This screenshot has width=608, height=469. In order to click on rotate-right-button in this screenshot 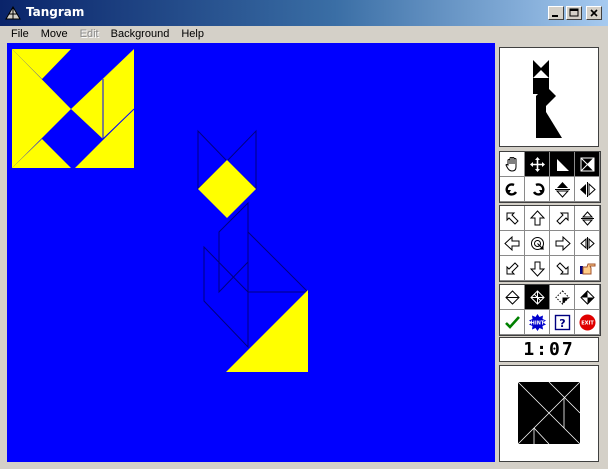, I will do `click(537, 189)`.